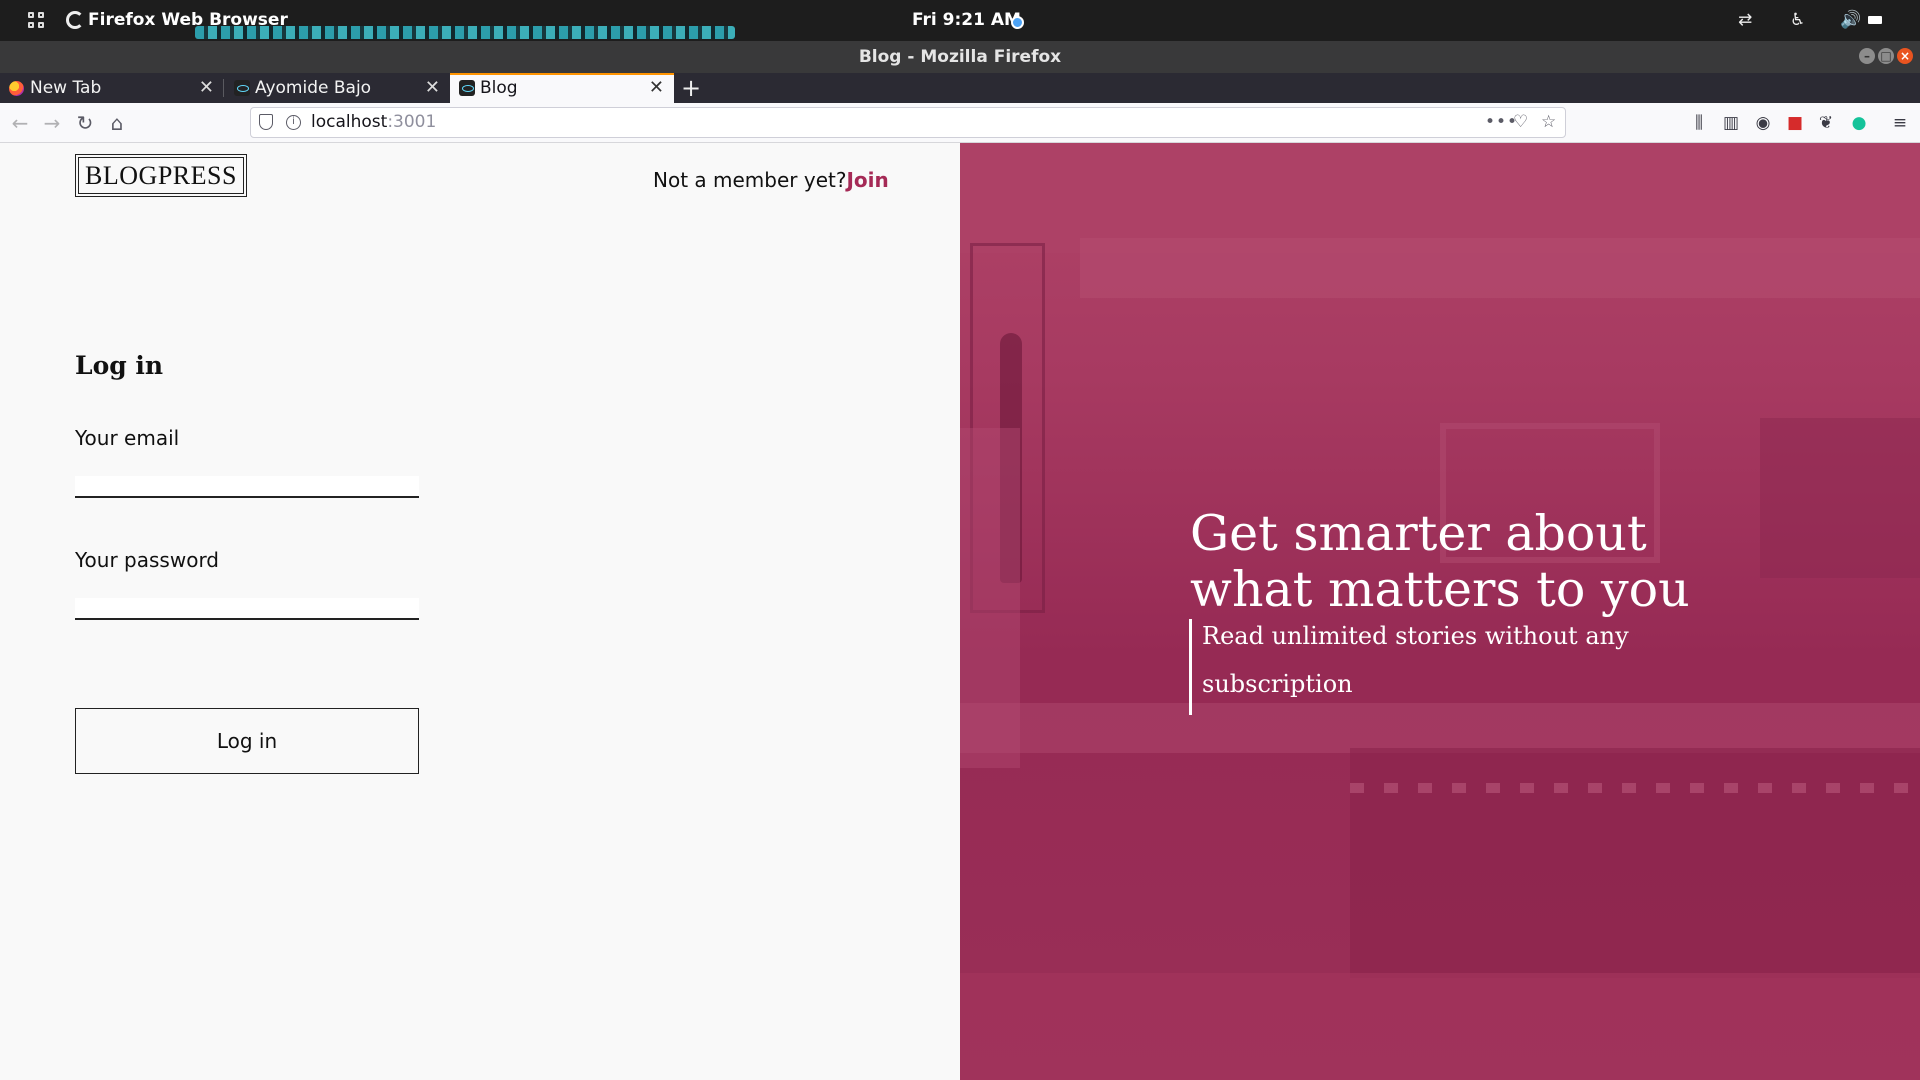 Image resolution: width=1920 pixels, height=1080 pixels. Describe the element at coordinates (1795, 123) in the screenshot. I see `extension-icon: ■` at that location.